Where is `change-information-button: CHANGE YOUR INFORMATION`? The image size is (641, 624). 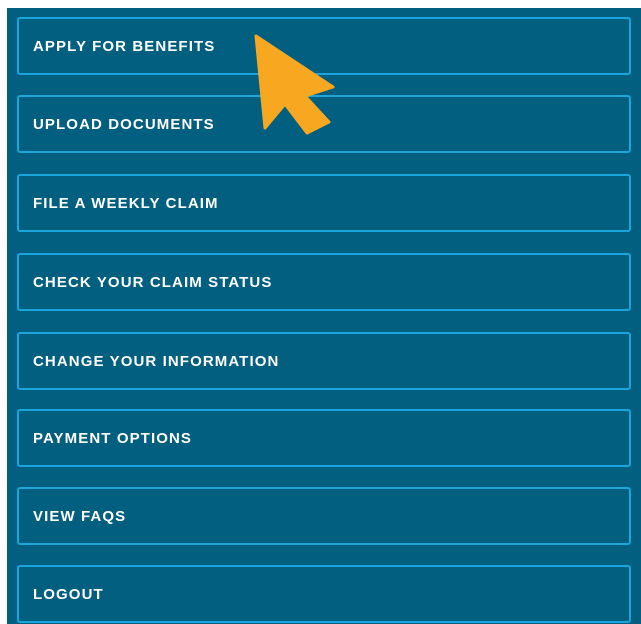 change-information-button: CHANGE YOUR INFORMATION is located at coordinates (324, 361).